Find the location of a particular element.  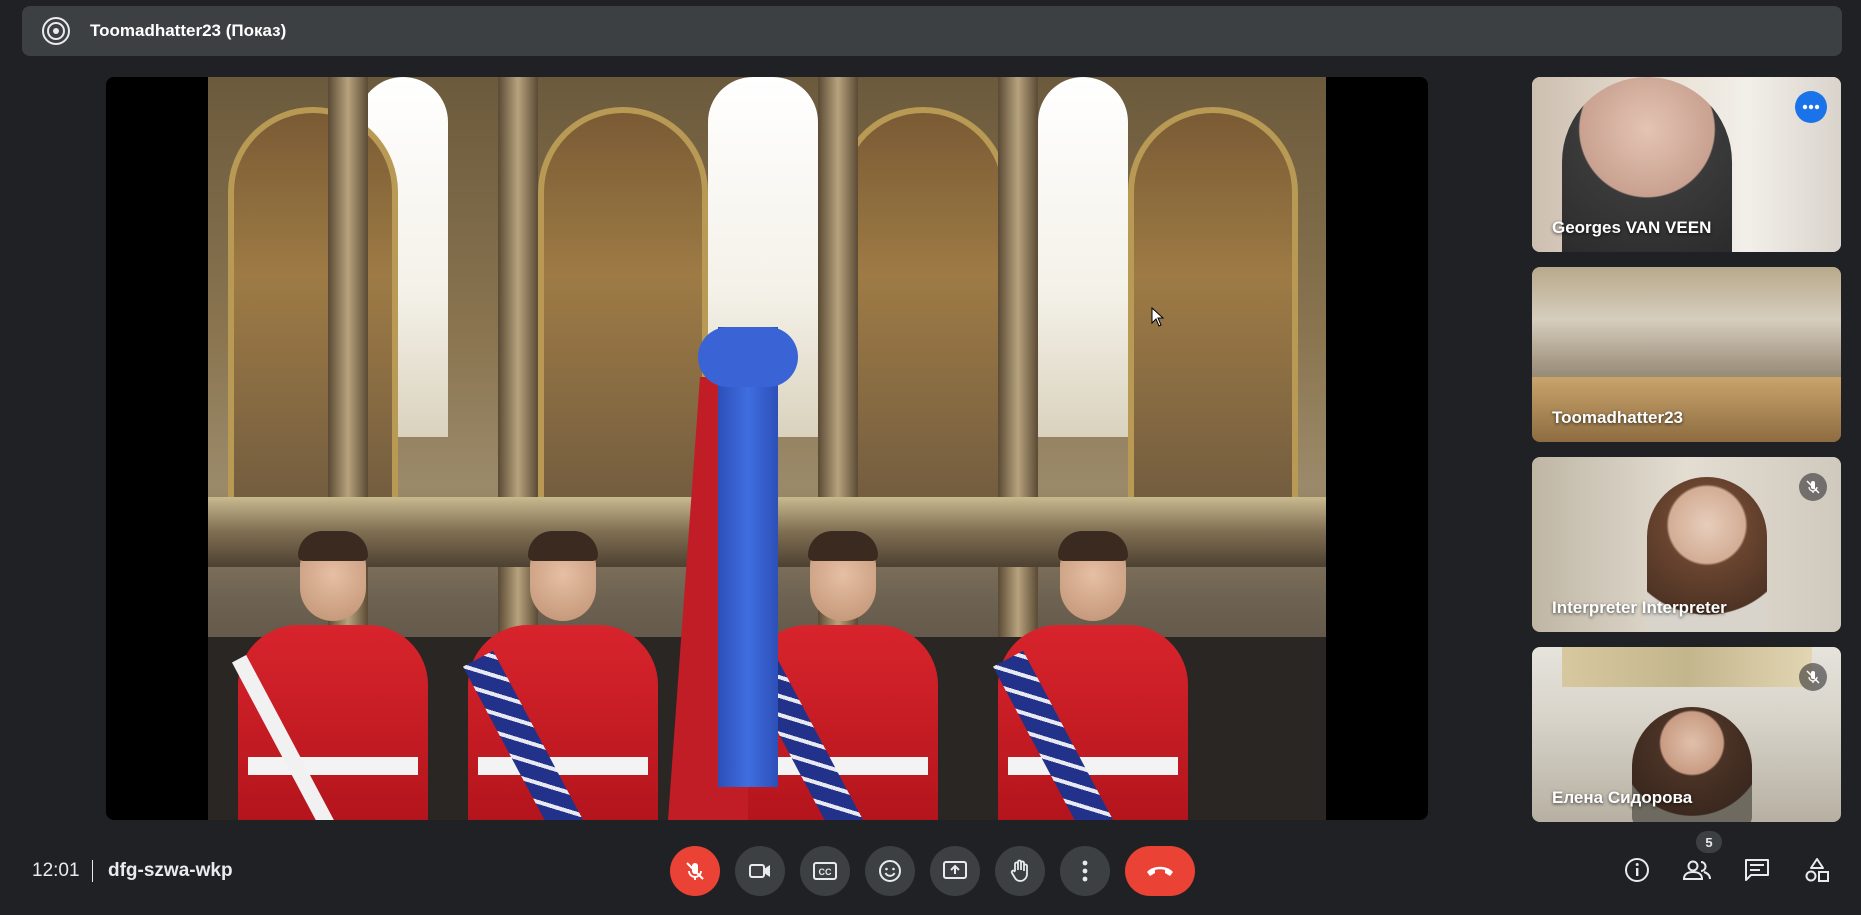

hangup-icon is located at coordinates (1160, 871).